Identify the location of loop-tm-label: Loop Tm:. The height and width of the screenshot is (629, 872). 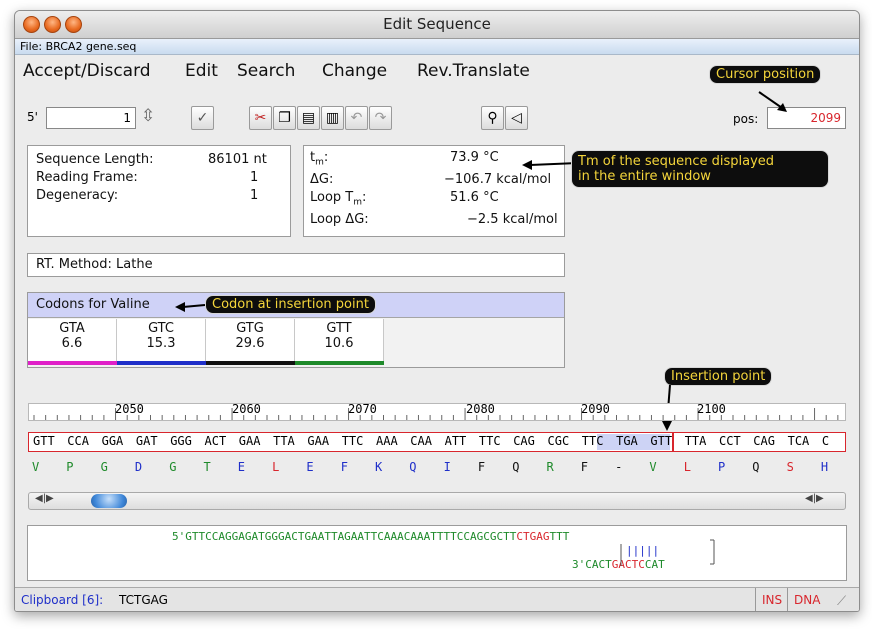
(338, 199).